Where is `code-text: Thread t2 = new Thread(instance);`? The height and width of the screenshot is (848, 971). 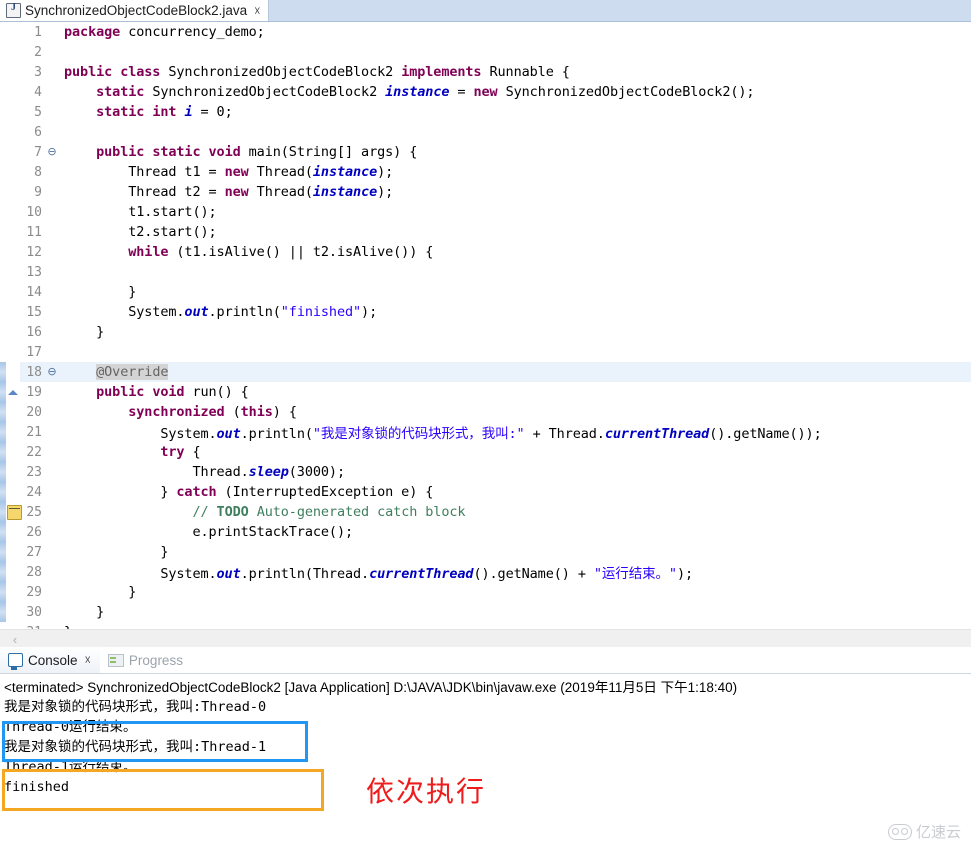
code-text: Thread t2 = new Thread(instance); is located at coordinates (514, 192).